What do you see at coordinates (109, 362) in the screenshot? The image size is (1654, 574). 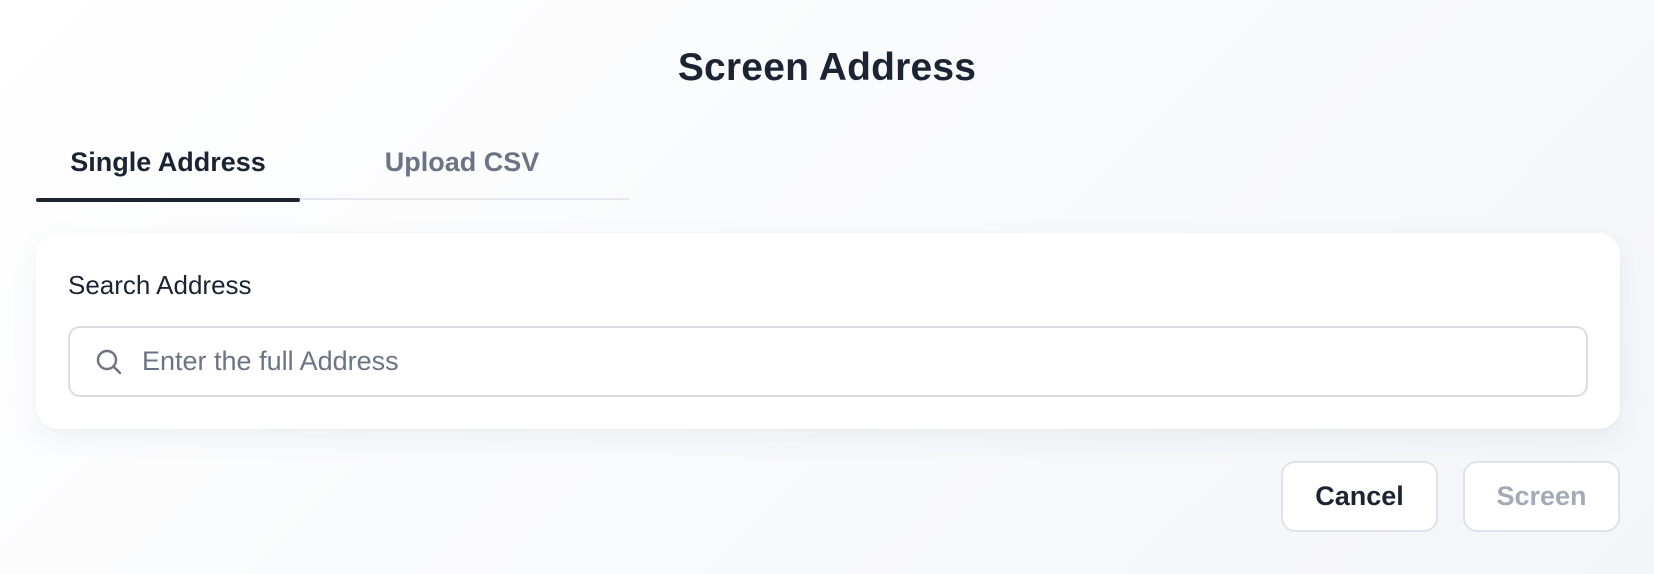 I see `search-icon` at bounding box center [109, 362].